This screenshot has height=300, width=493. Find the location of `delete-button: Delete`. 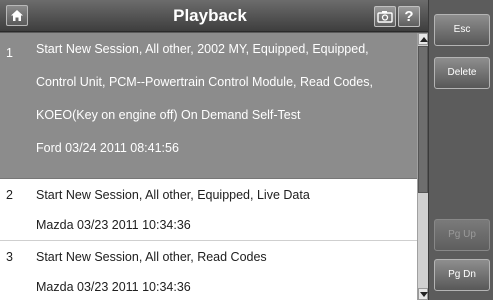

delete-button: Delete is located at coordinates (462, 73).